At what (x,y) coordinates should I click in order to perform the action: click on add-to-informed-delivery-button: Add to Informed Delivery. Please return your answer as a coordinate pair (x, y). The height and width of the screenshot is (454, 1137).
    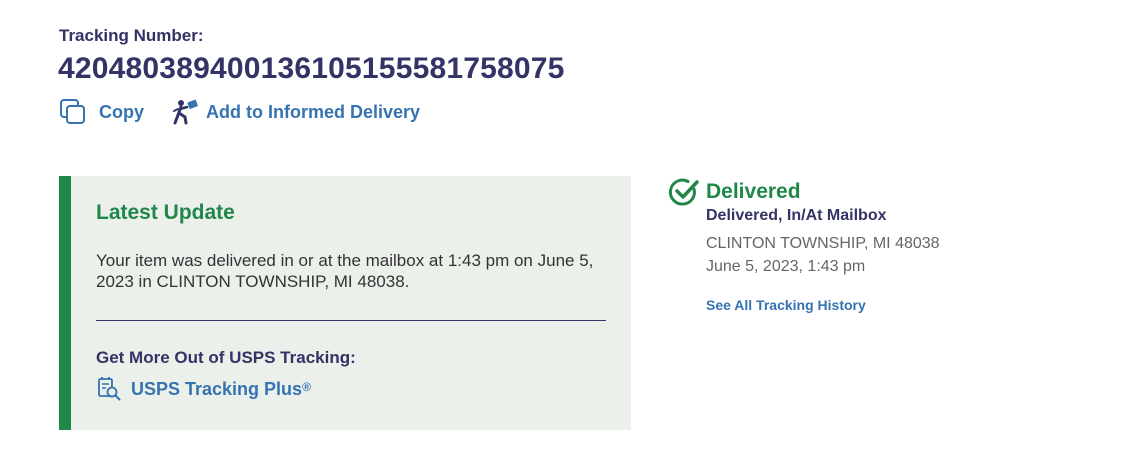
    Looking at the image, I should click on (296, 112).